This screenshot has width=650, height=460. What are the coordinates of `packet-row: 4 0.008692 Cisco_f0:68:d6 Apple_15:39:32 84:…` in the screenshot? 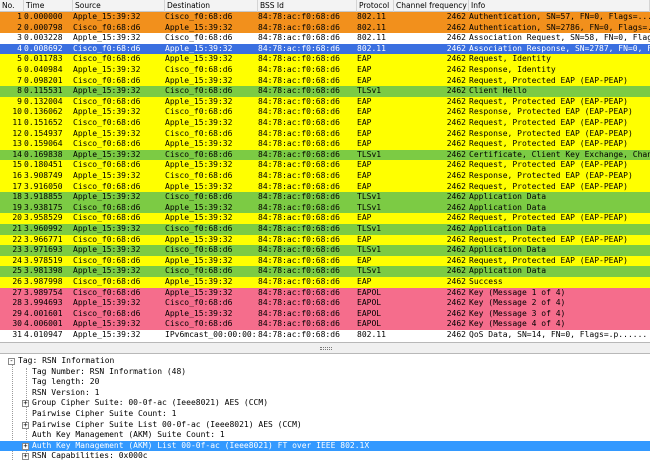 It's located at (325, 49).